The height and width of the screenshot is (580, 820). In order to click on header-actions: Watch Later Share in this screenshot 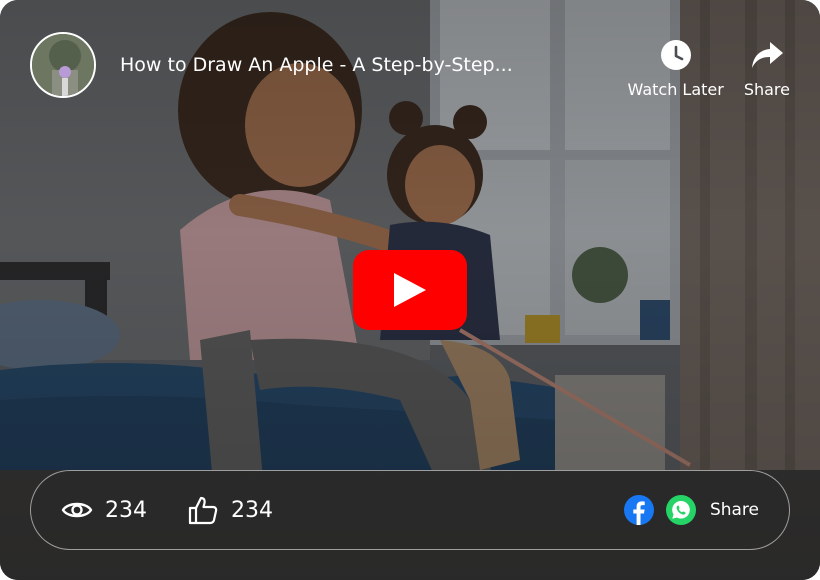, I will do `click(709, 68)`.